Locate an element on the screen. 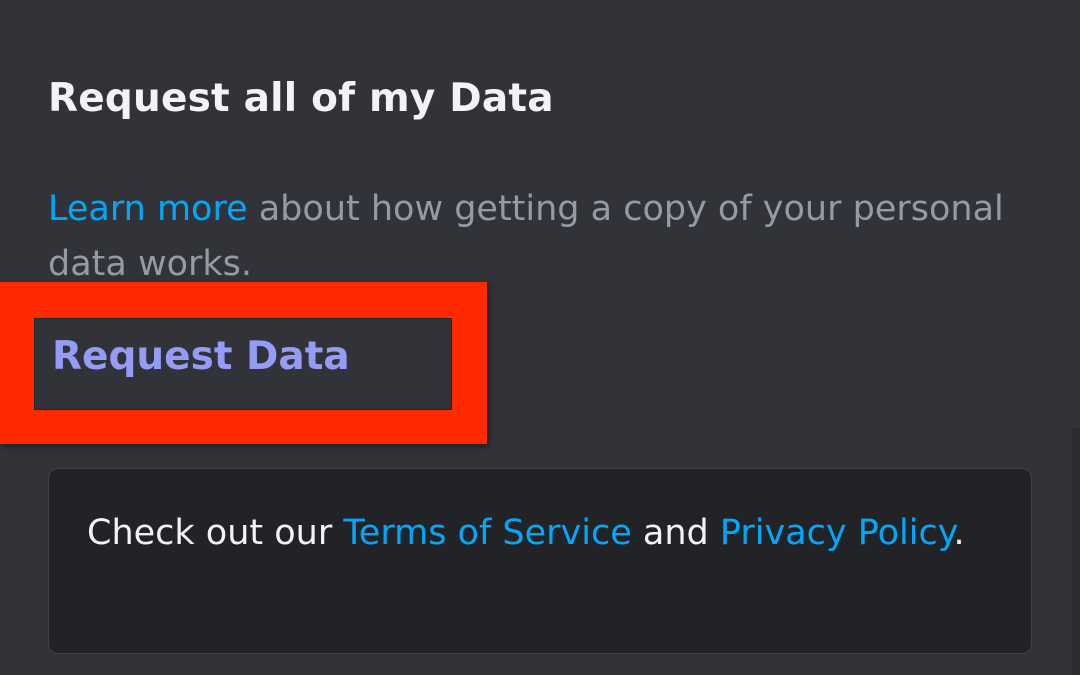 The height and width of the screenshot is (675, 1080). privacy-policy-link: Privacy Policy is located at coordinates (837, 533).